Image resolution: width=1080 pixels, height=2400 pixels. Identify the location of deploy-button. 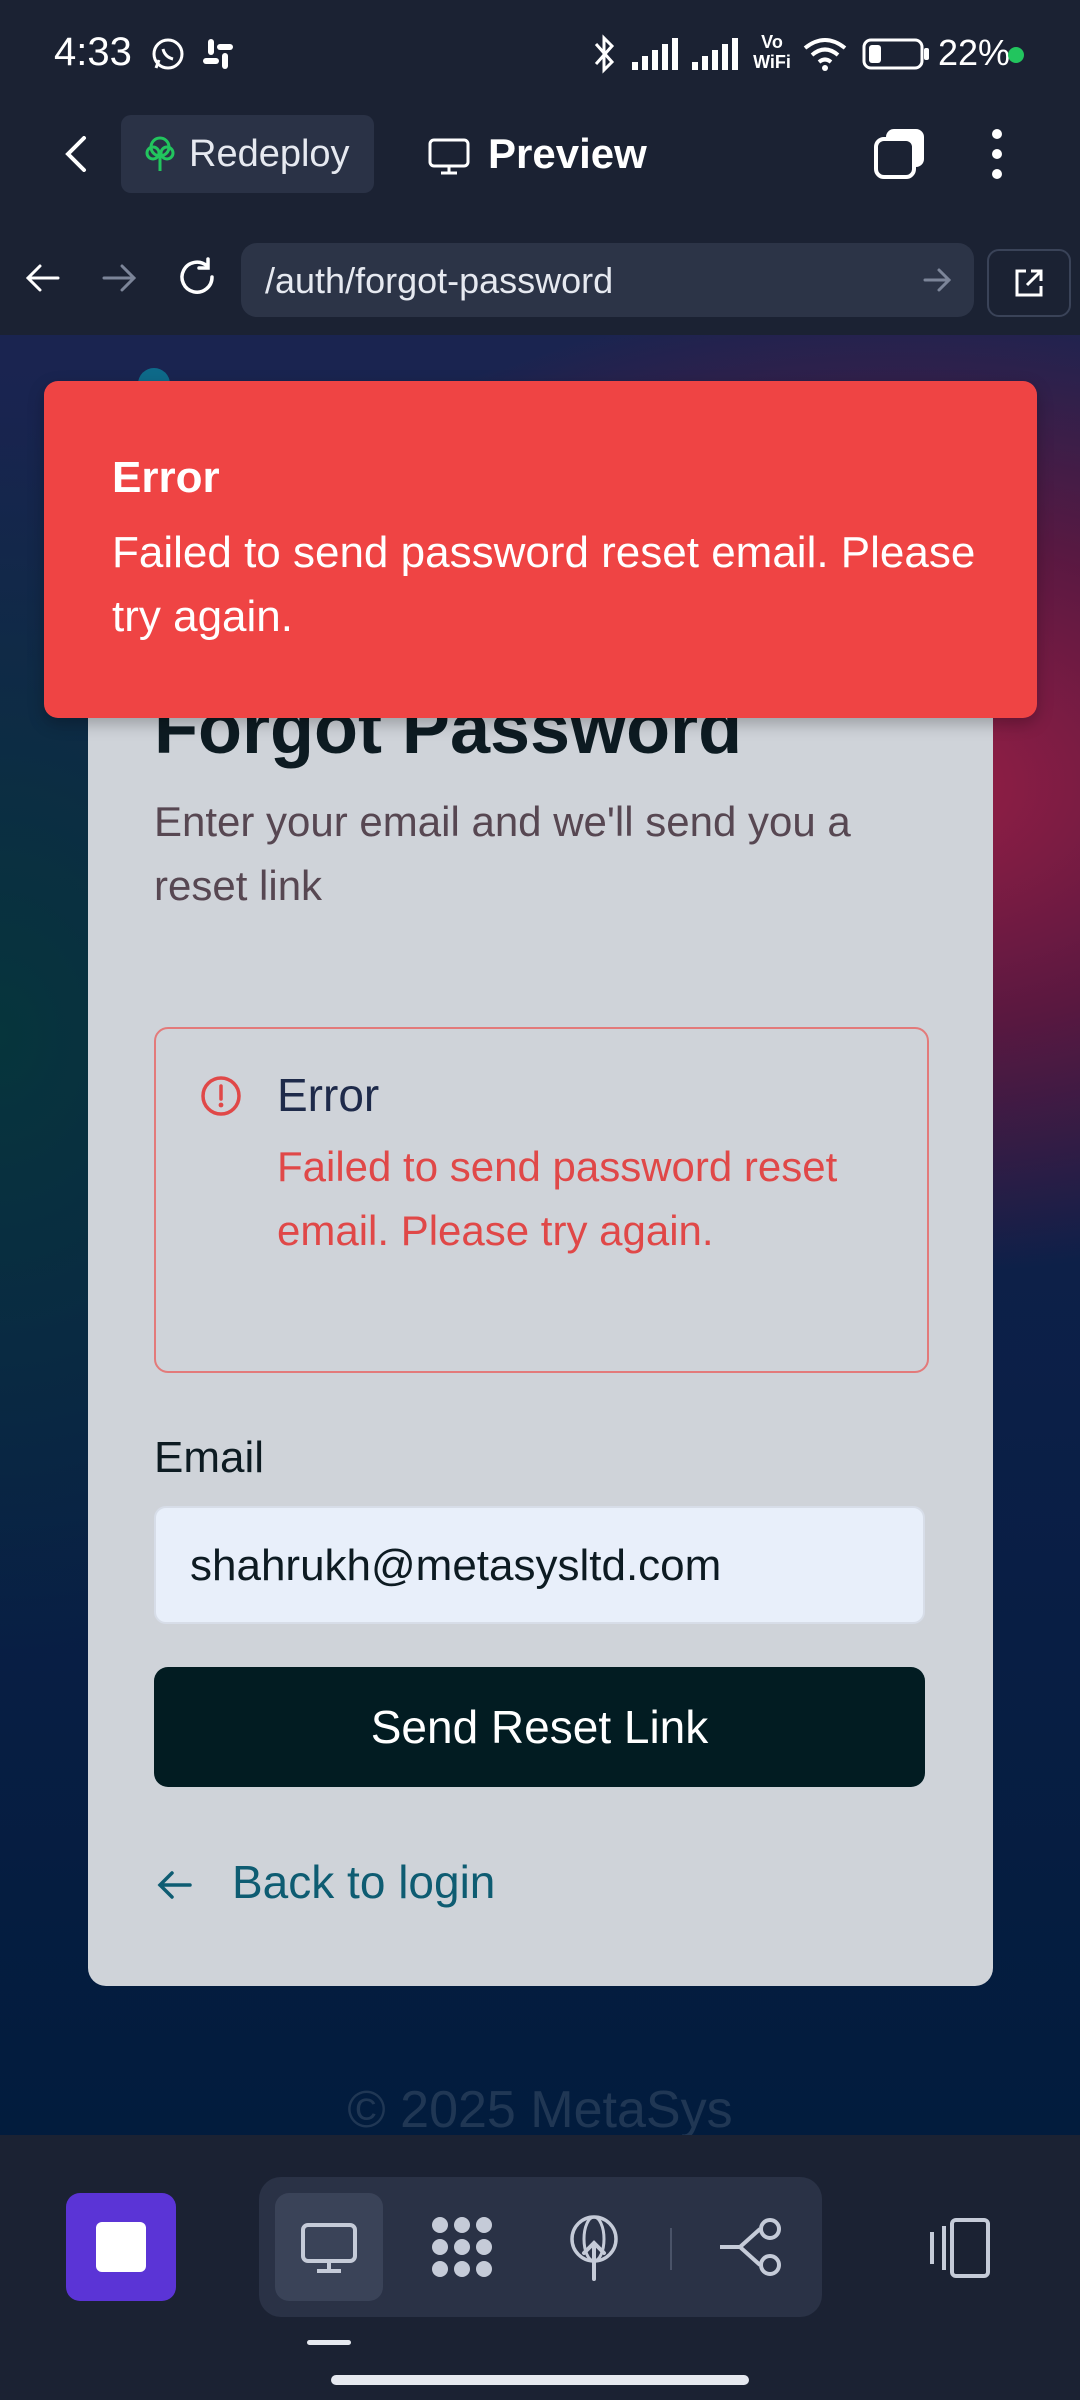
(594, 2247).